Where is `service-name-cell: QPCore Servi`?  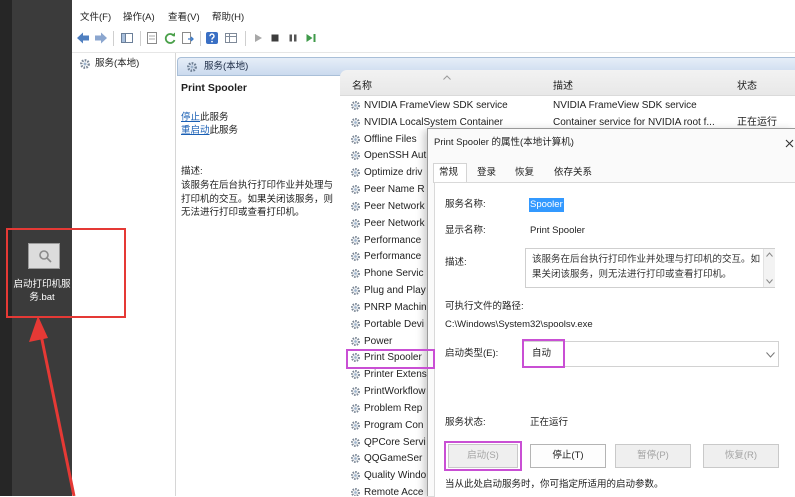 service-name-cell: QPCore Servi is located at coordinates (395, 442).